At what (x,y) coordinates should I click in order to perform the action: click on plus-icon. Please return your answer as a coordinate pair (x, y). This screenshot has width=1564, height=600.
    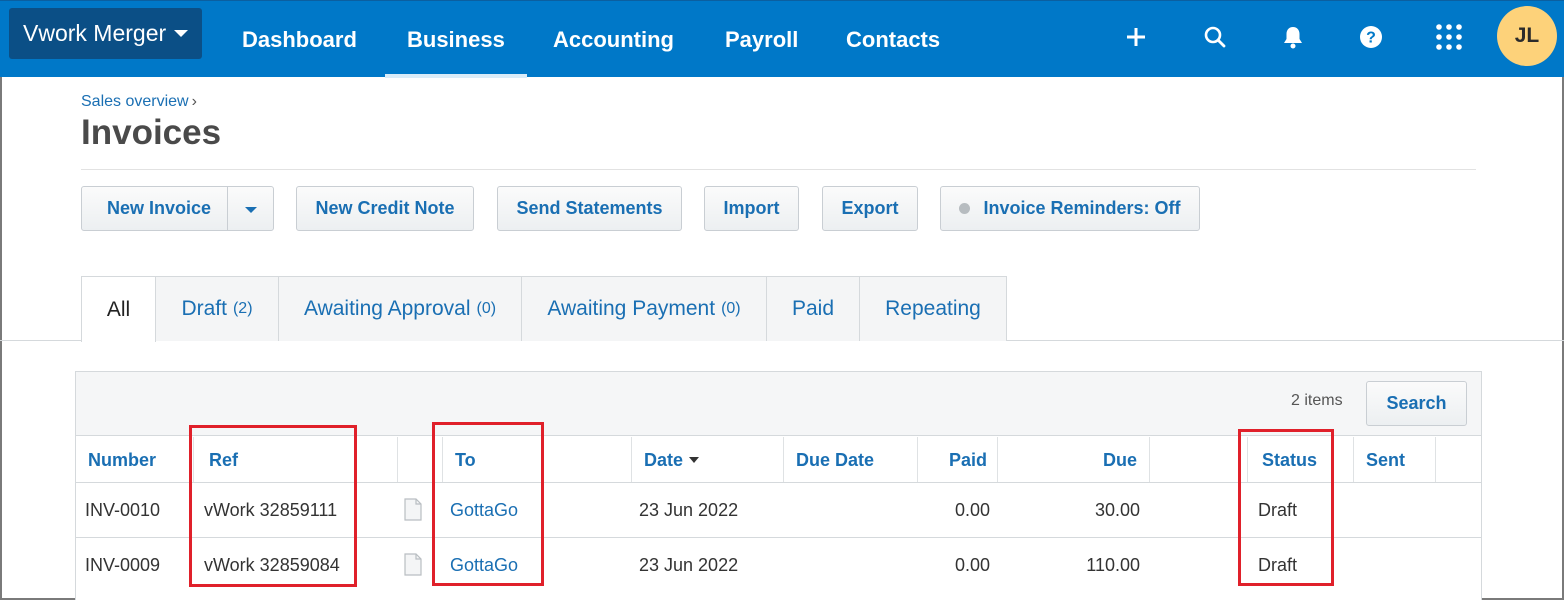
    Looking at the image, I should click on (1136, 37).